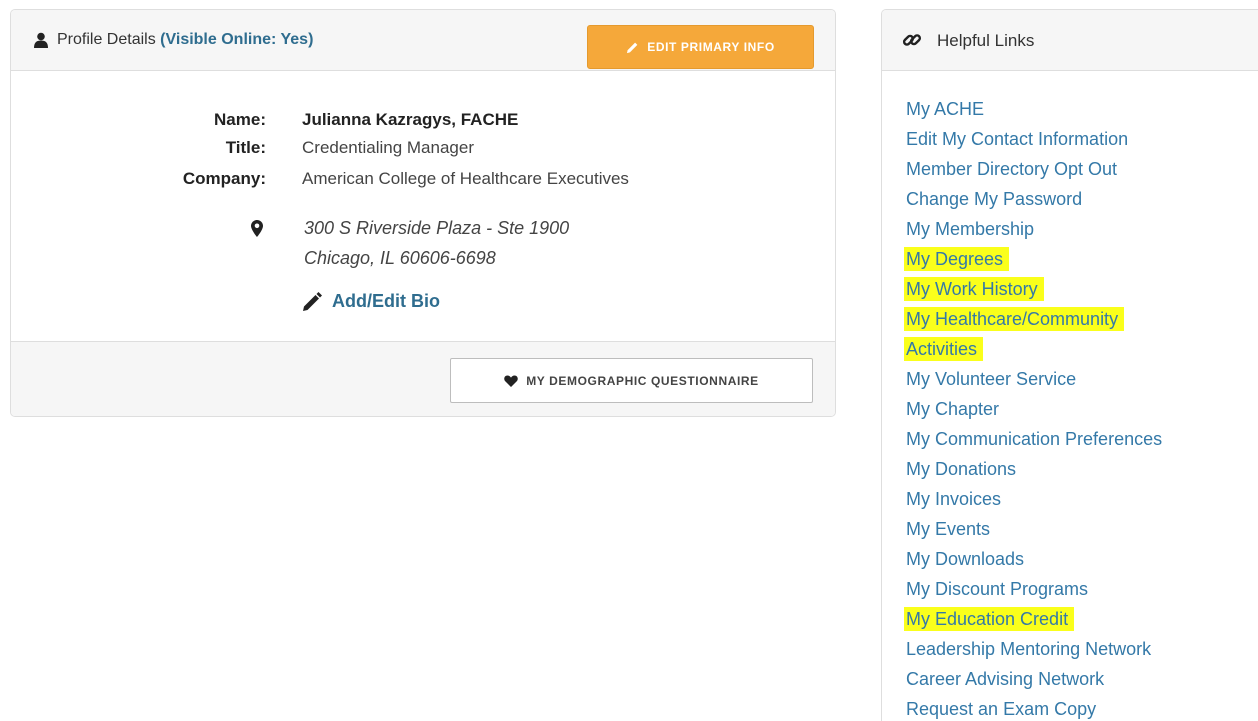 The image size is (1258, 721). I want to click on my-communication-preferences-link: My Communication Preferences, so click(1036, 439).